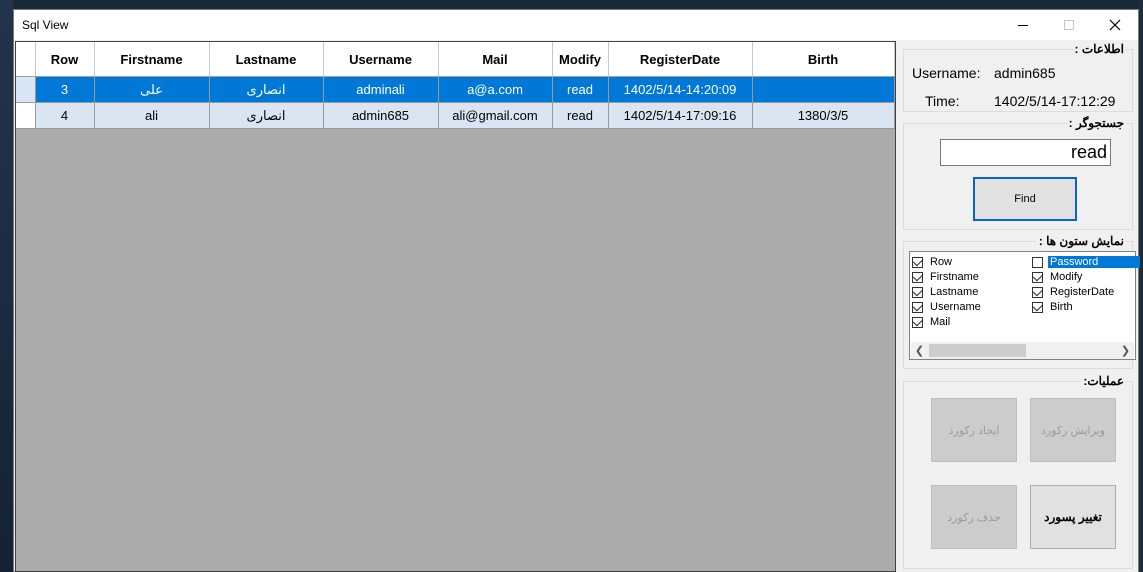 The height and width of the screenshot is (572, 1143). What do you see at coordinates (1081, 241) in the screenshot?
I see `columns-group-title: نمایش ستون ها :` at bounding box center [1081, 241].